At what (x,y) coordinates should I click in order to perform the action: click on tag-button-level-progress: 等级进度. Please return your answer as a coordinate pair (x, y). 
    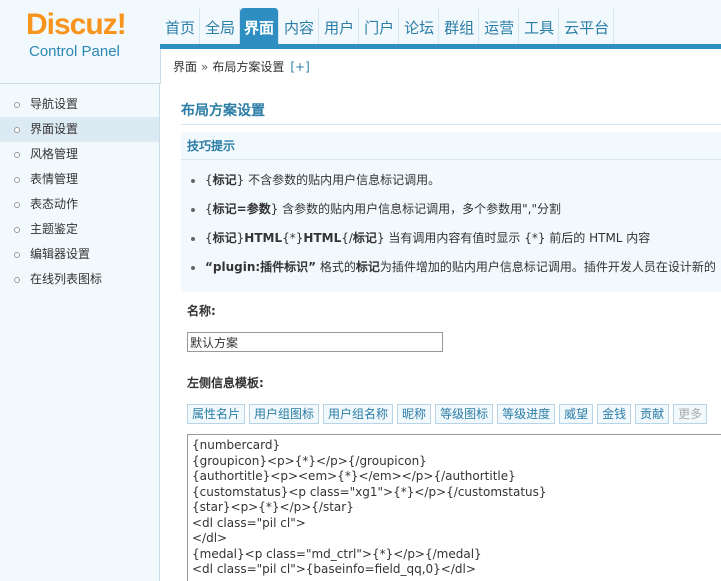
    Looking at the image, I should click on (526, 414).